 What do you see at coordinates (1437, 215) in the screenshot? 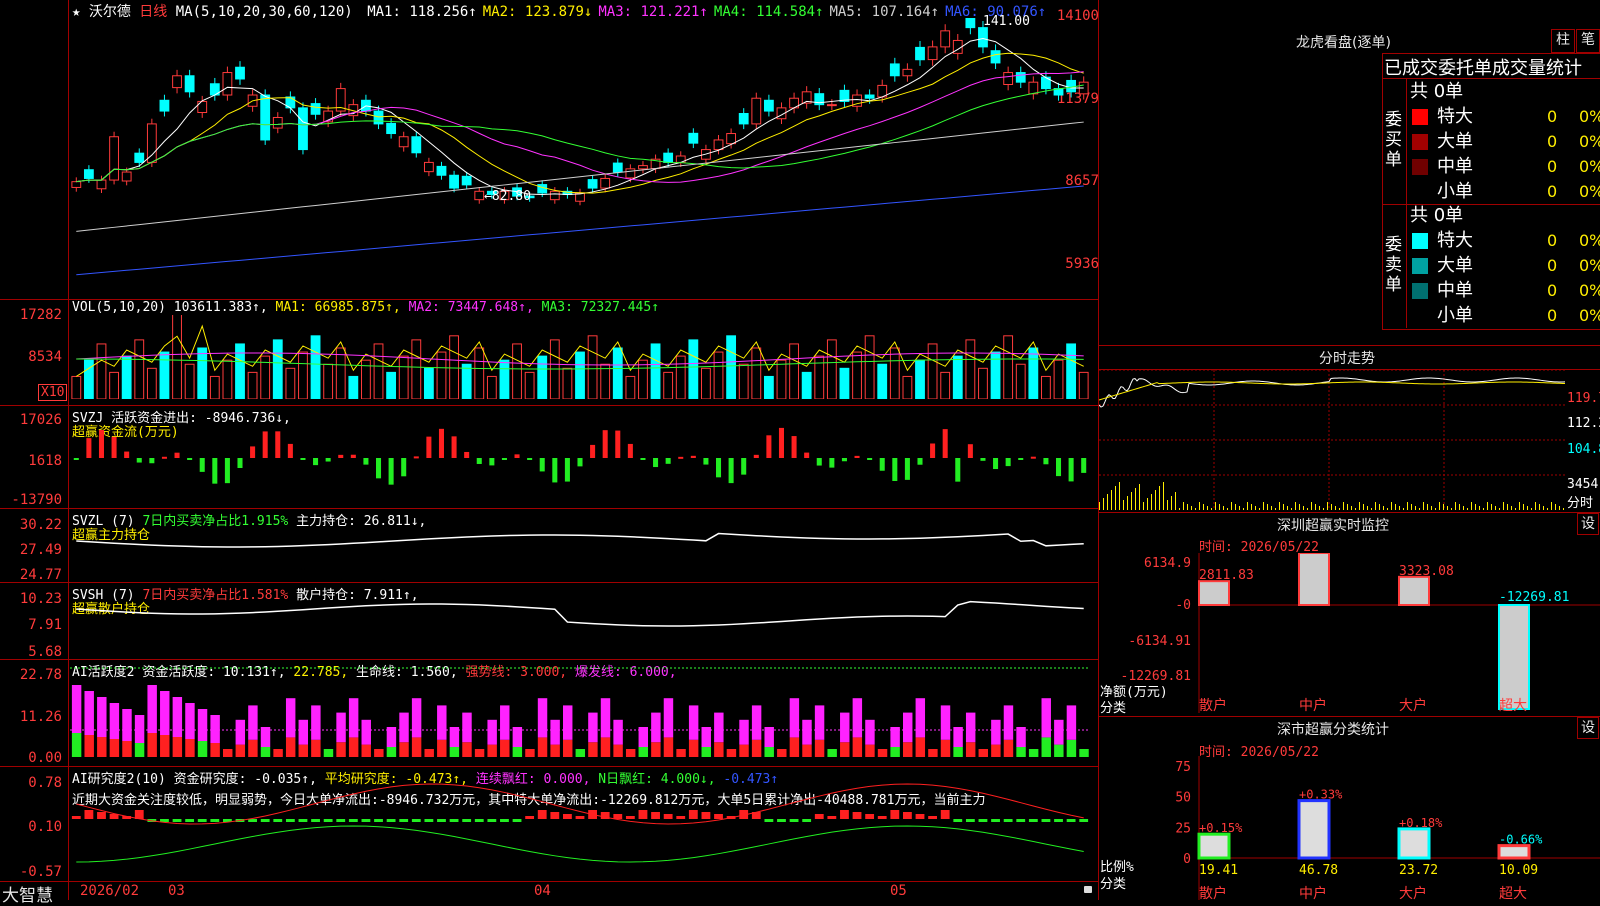
I see `sell-total: 共 0单` at bounding box center [1437, 215].